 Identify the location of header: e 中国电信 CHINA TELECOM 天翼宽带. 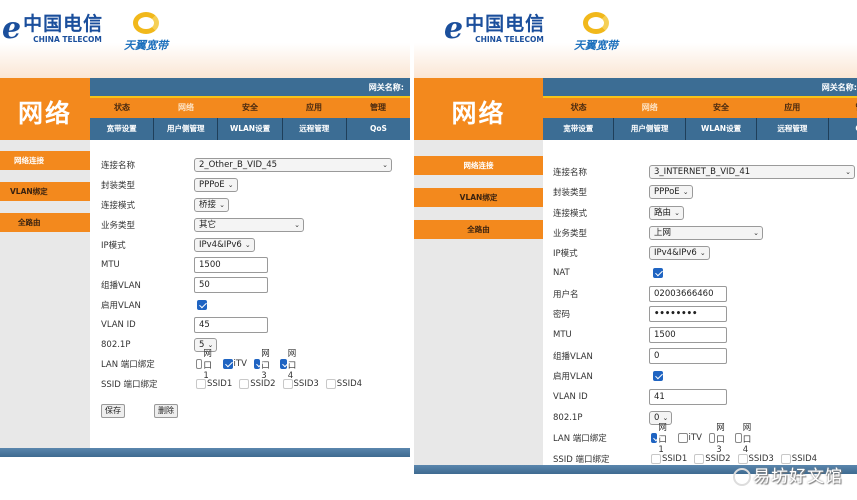
(205, 39).